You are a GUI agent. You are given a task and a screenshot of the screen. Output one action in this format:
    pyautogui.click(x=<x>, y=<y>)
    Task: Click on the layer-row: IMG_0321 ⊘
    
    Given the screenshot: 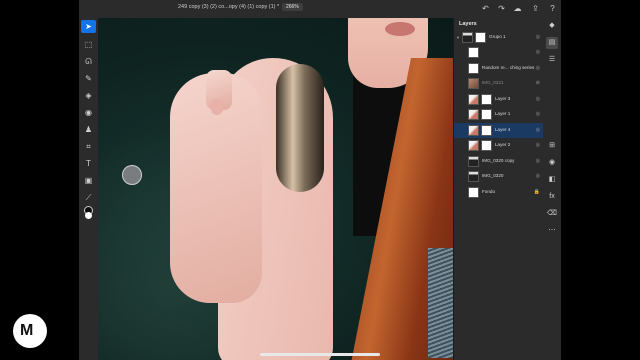 What is the action you would take?
    pyautogui.click(x=499, y=83)
    